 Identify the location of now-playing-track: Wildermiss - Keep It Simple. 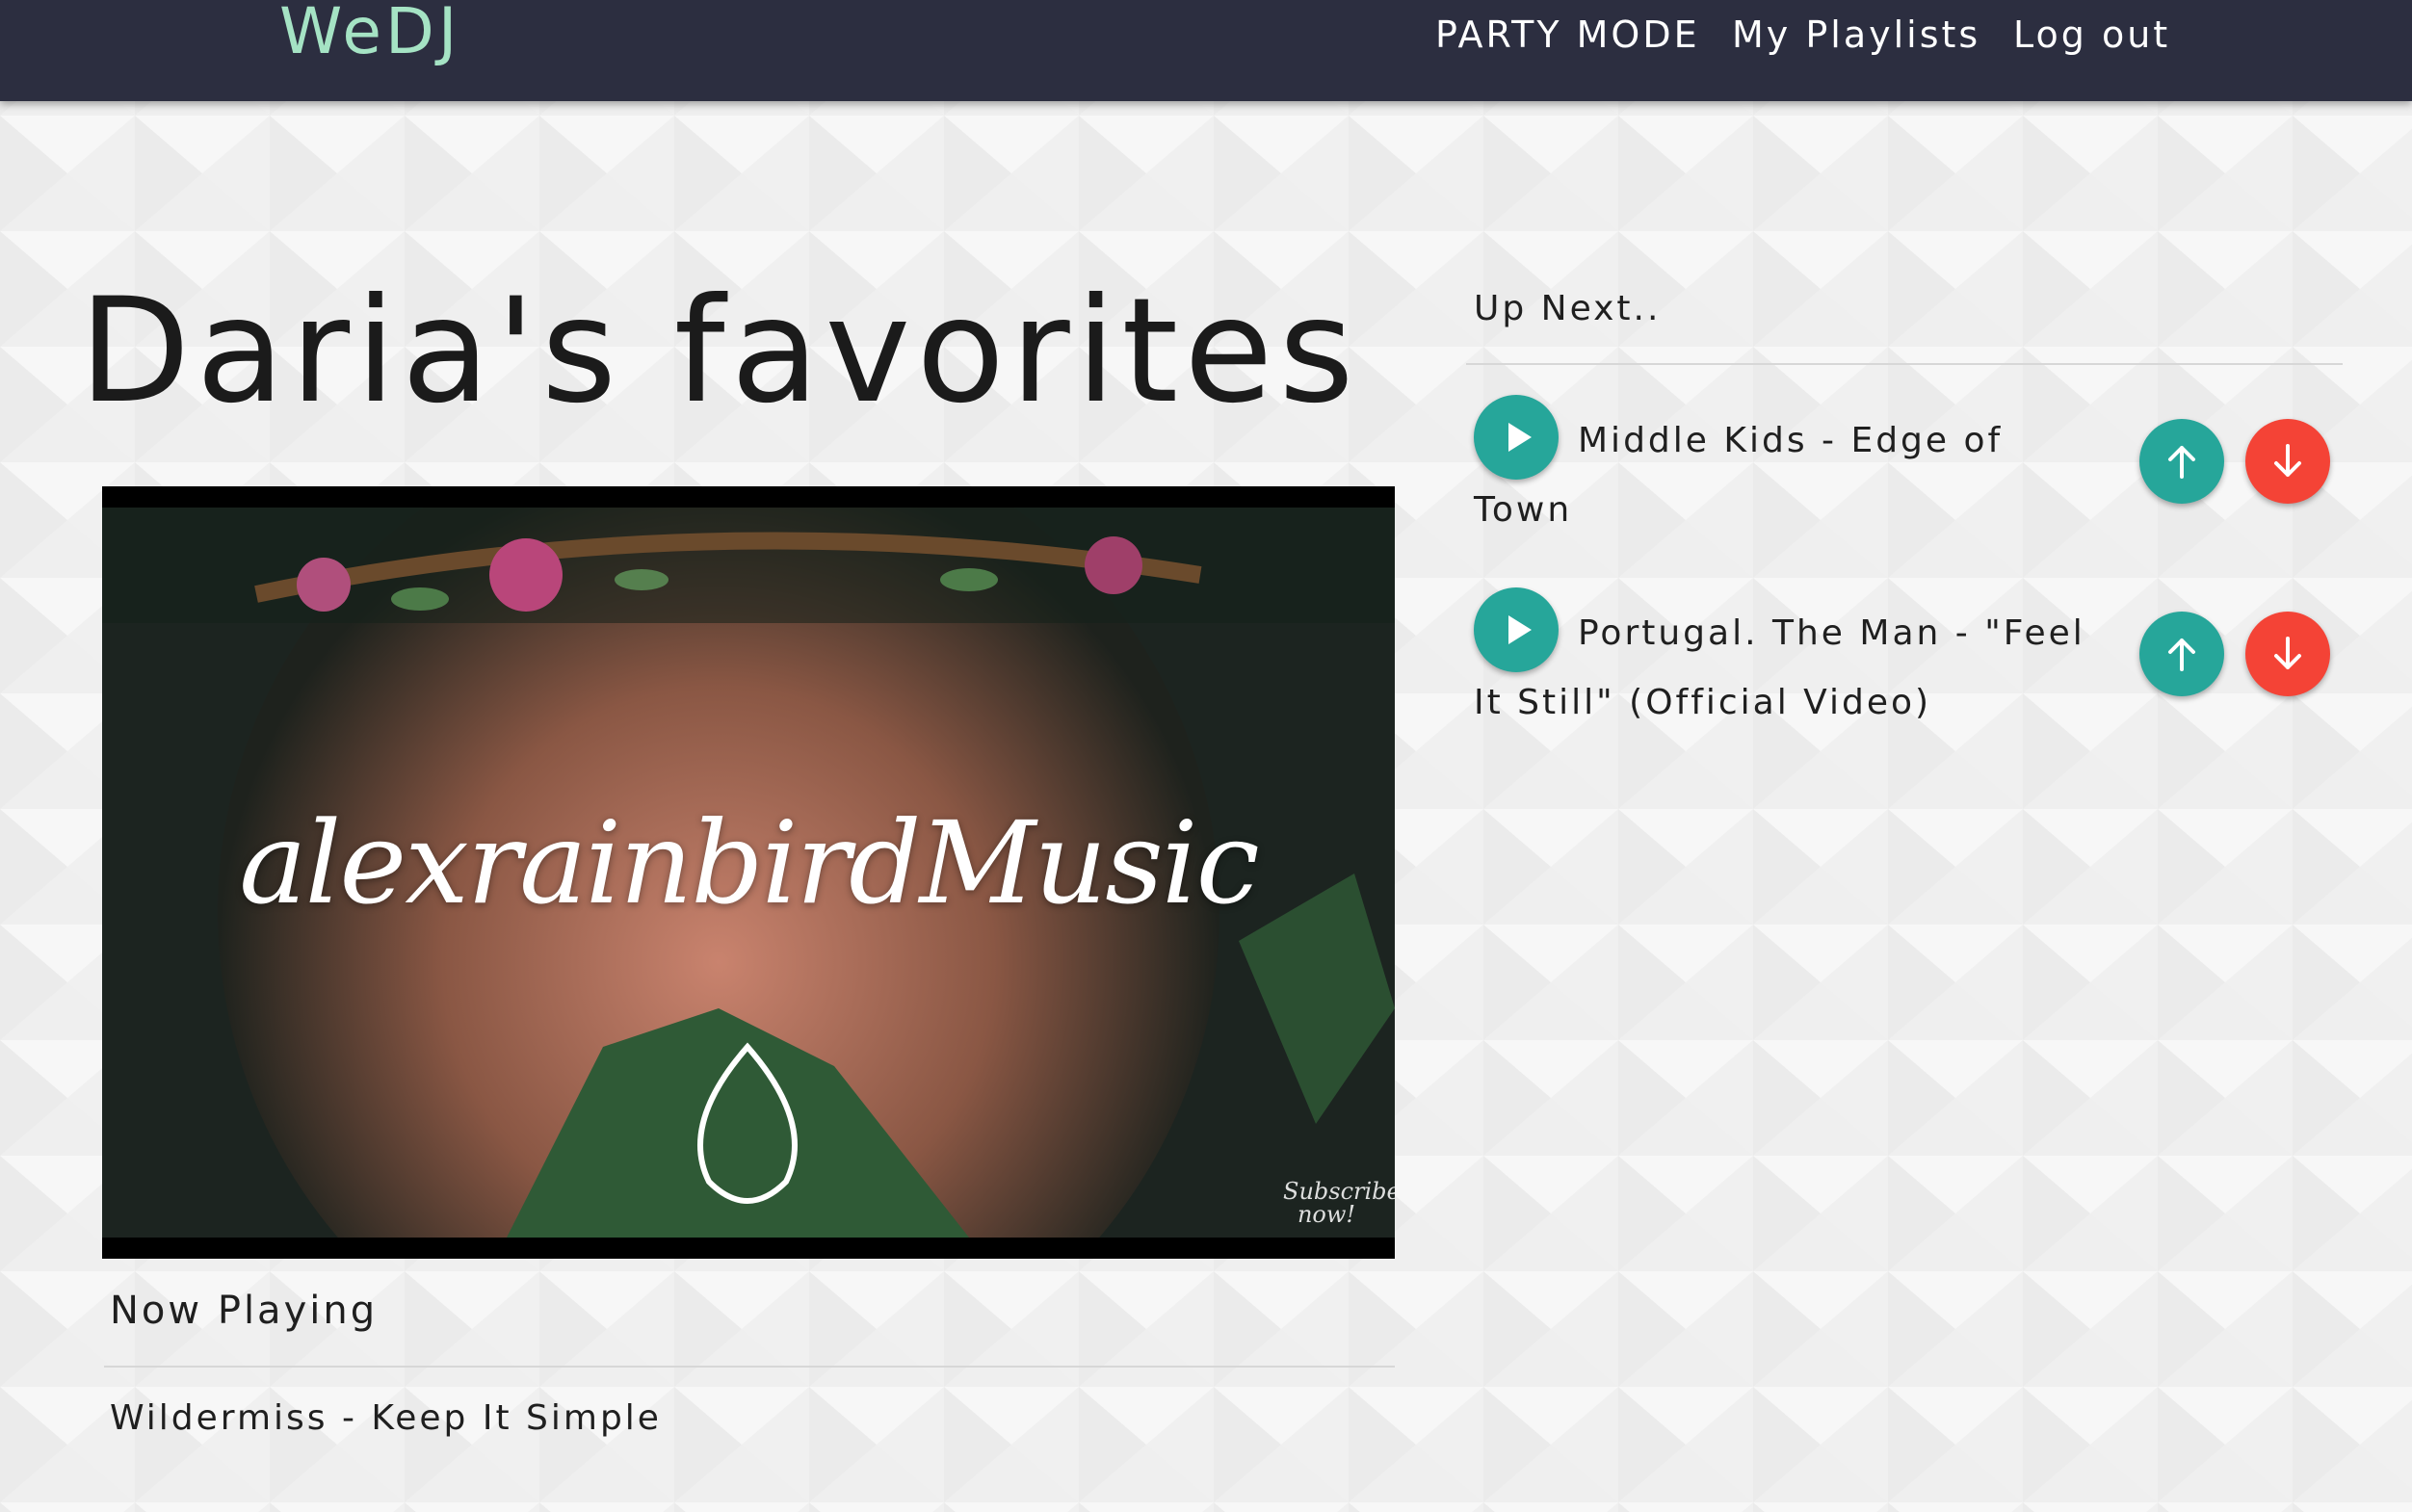
(386, 1418).